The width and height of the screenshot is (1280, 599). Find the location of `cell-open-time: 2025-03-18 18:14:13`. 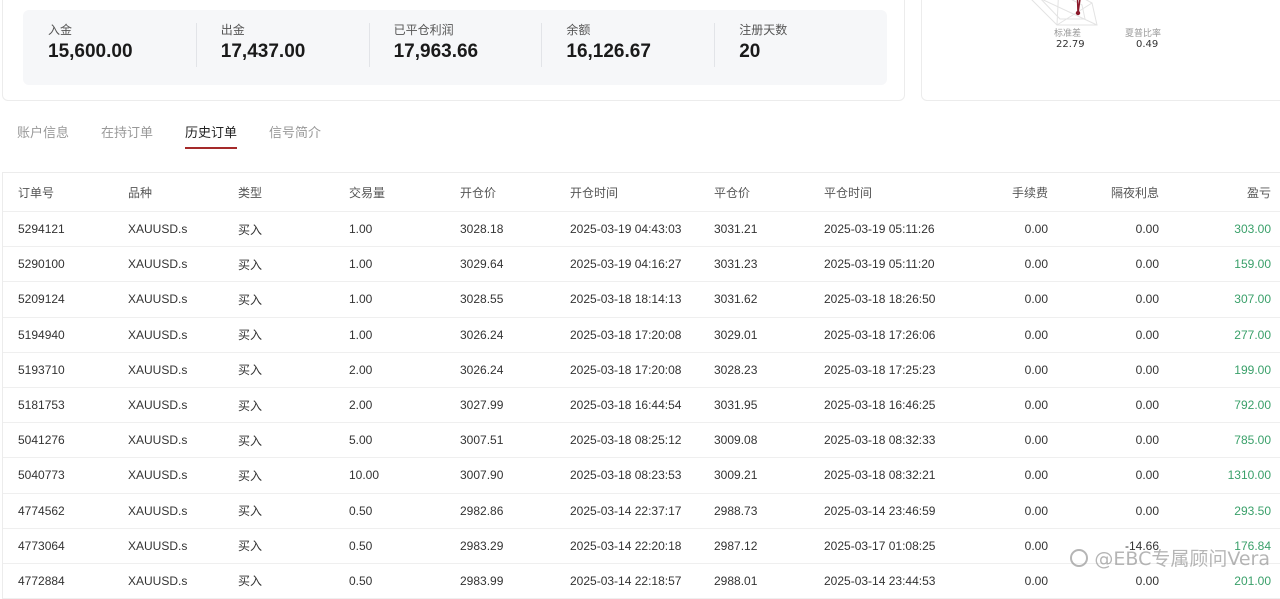

cell-open-time: 2025-03-18 18:14:13 is located at coordinates (626, 299).